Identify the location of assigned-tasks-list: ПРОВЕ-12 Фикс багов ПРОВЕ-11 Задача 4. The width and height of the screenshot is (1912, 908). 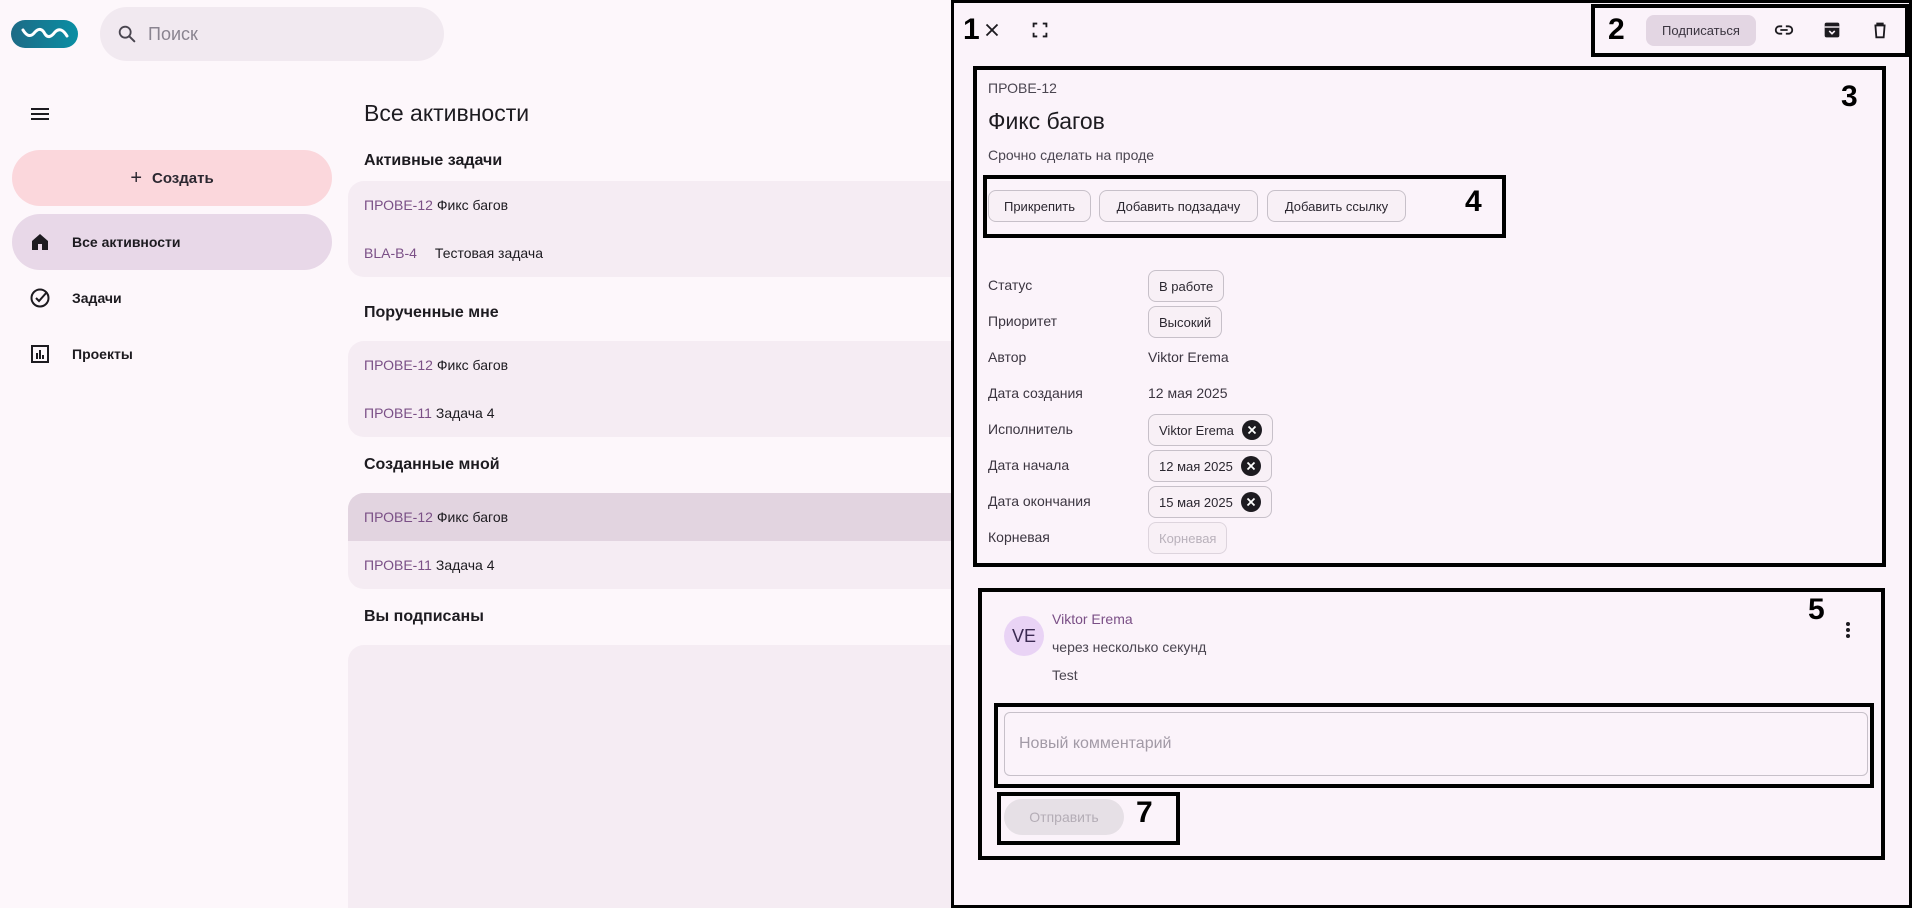
(658, 389).